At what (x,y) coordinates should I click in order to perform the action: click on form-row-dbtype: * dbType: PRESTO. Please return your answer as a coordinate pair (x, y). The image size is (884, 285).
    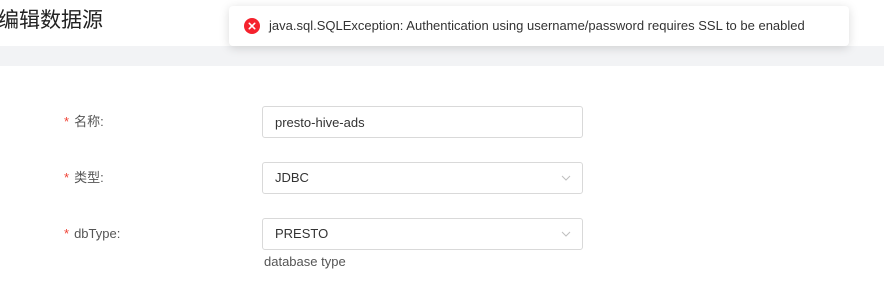
    Looking at the image, I should click on (442, 234).